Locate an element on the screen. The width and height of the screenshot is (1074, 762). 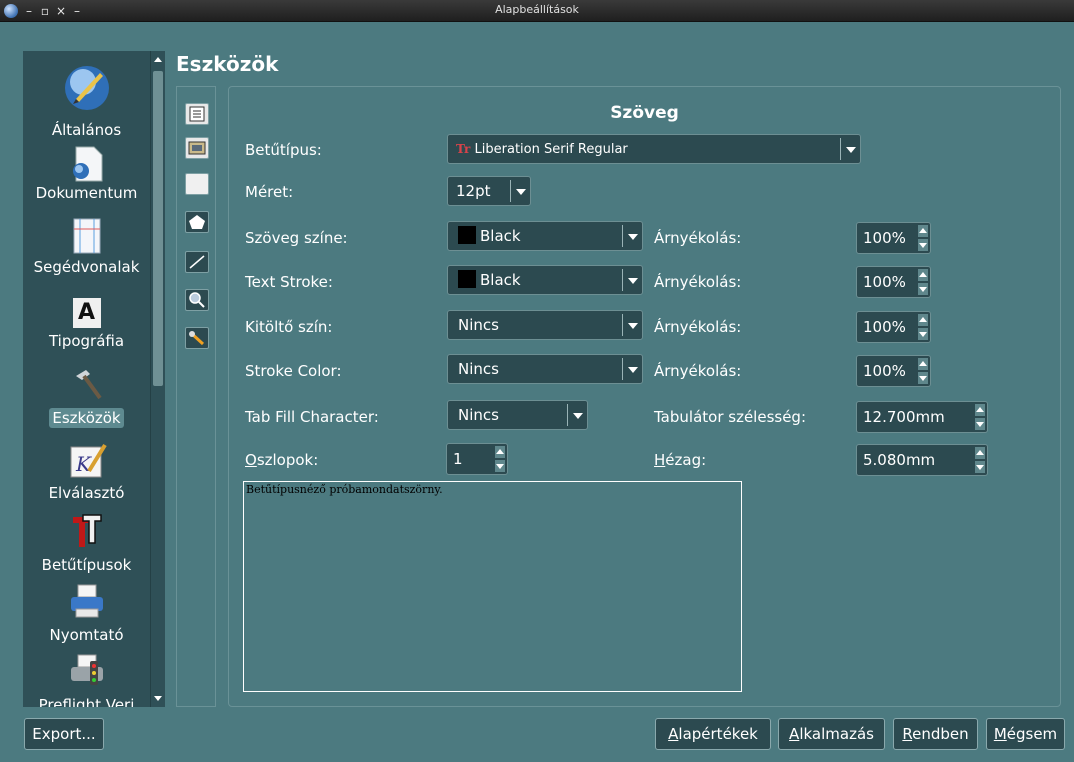
stroke-color-shade-spinbox: 100% is located at coordinates (893, 371).